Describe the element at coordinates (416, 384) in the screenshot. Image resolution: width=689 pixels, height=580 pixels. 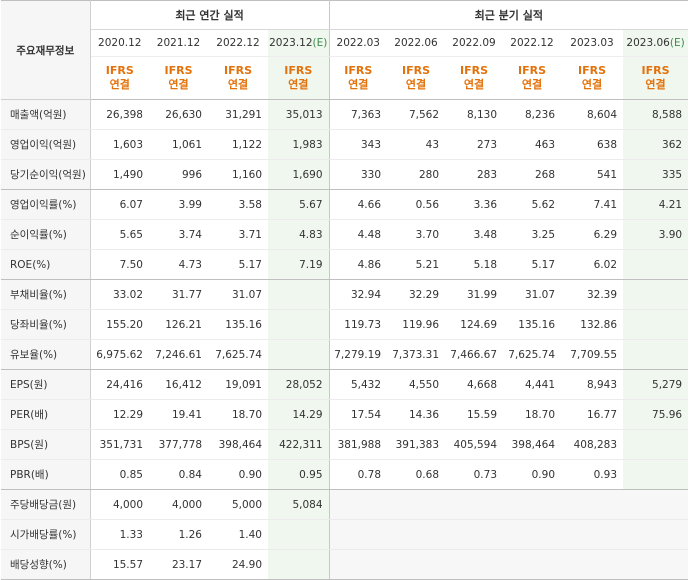
I see `value-cell: 4,550` at that location.